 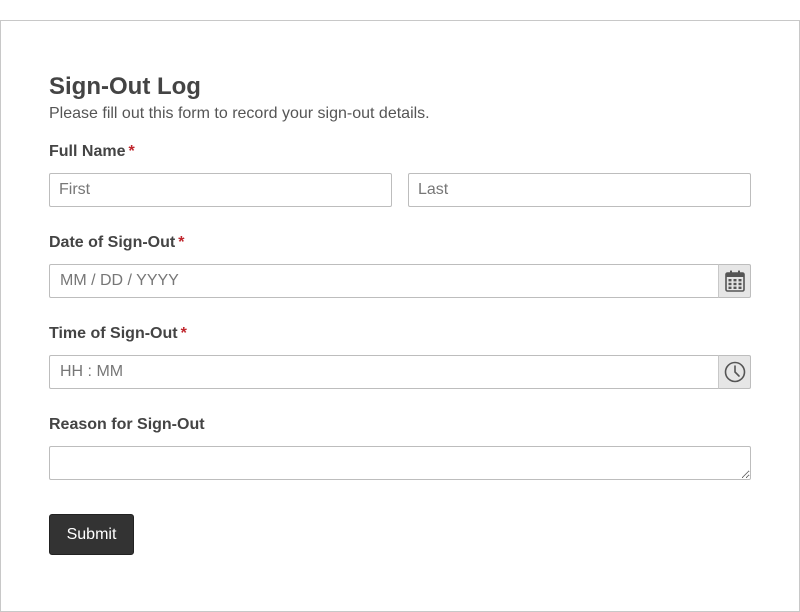 I want to click on time-label-text: Time of Sign-Out, so click(x=113, y=333).